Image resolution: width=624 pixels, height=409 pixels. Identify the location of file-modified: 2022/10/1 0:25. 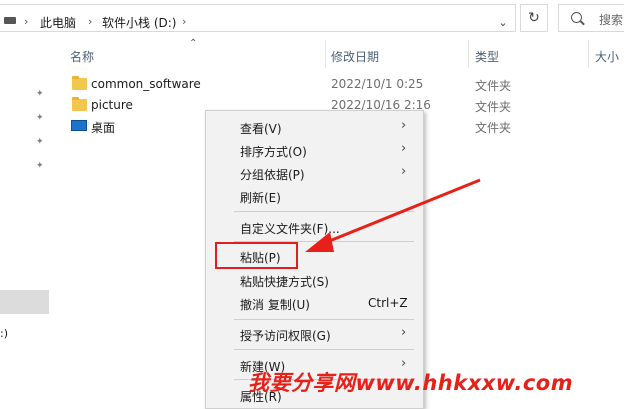
(377, 84).